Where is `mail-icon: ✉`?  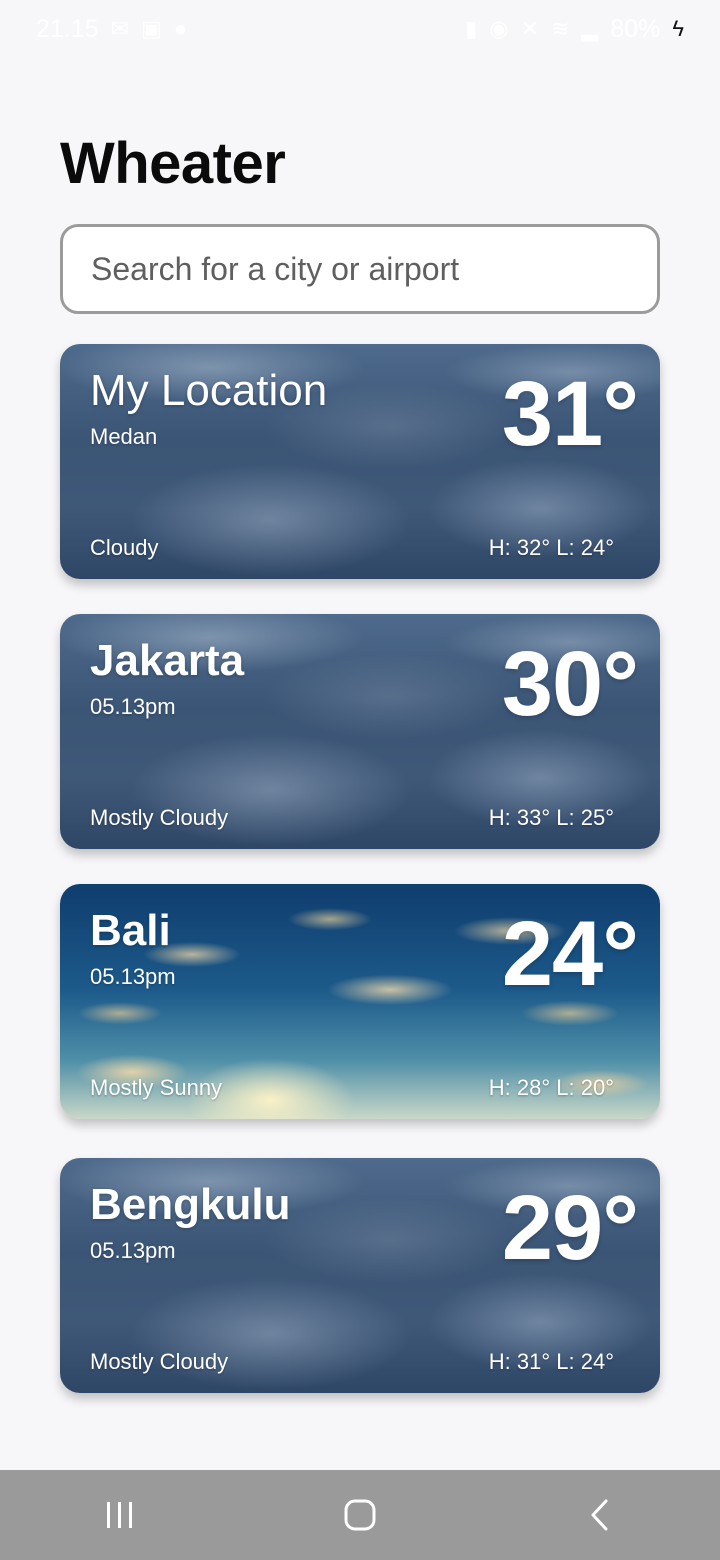 mail-icon: ✉ is located at coordinates (119, 28).